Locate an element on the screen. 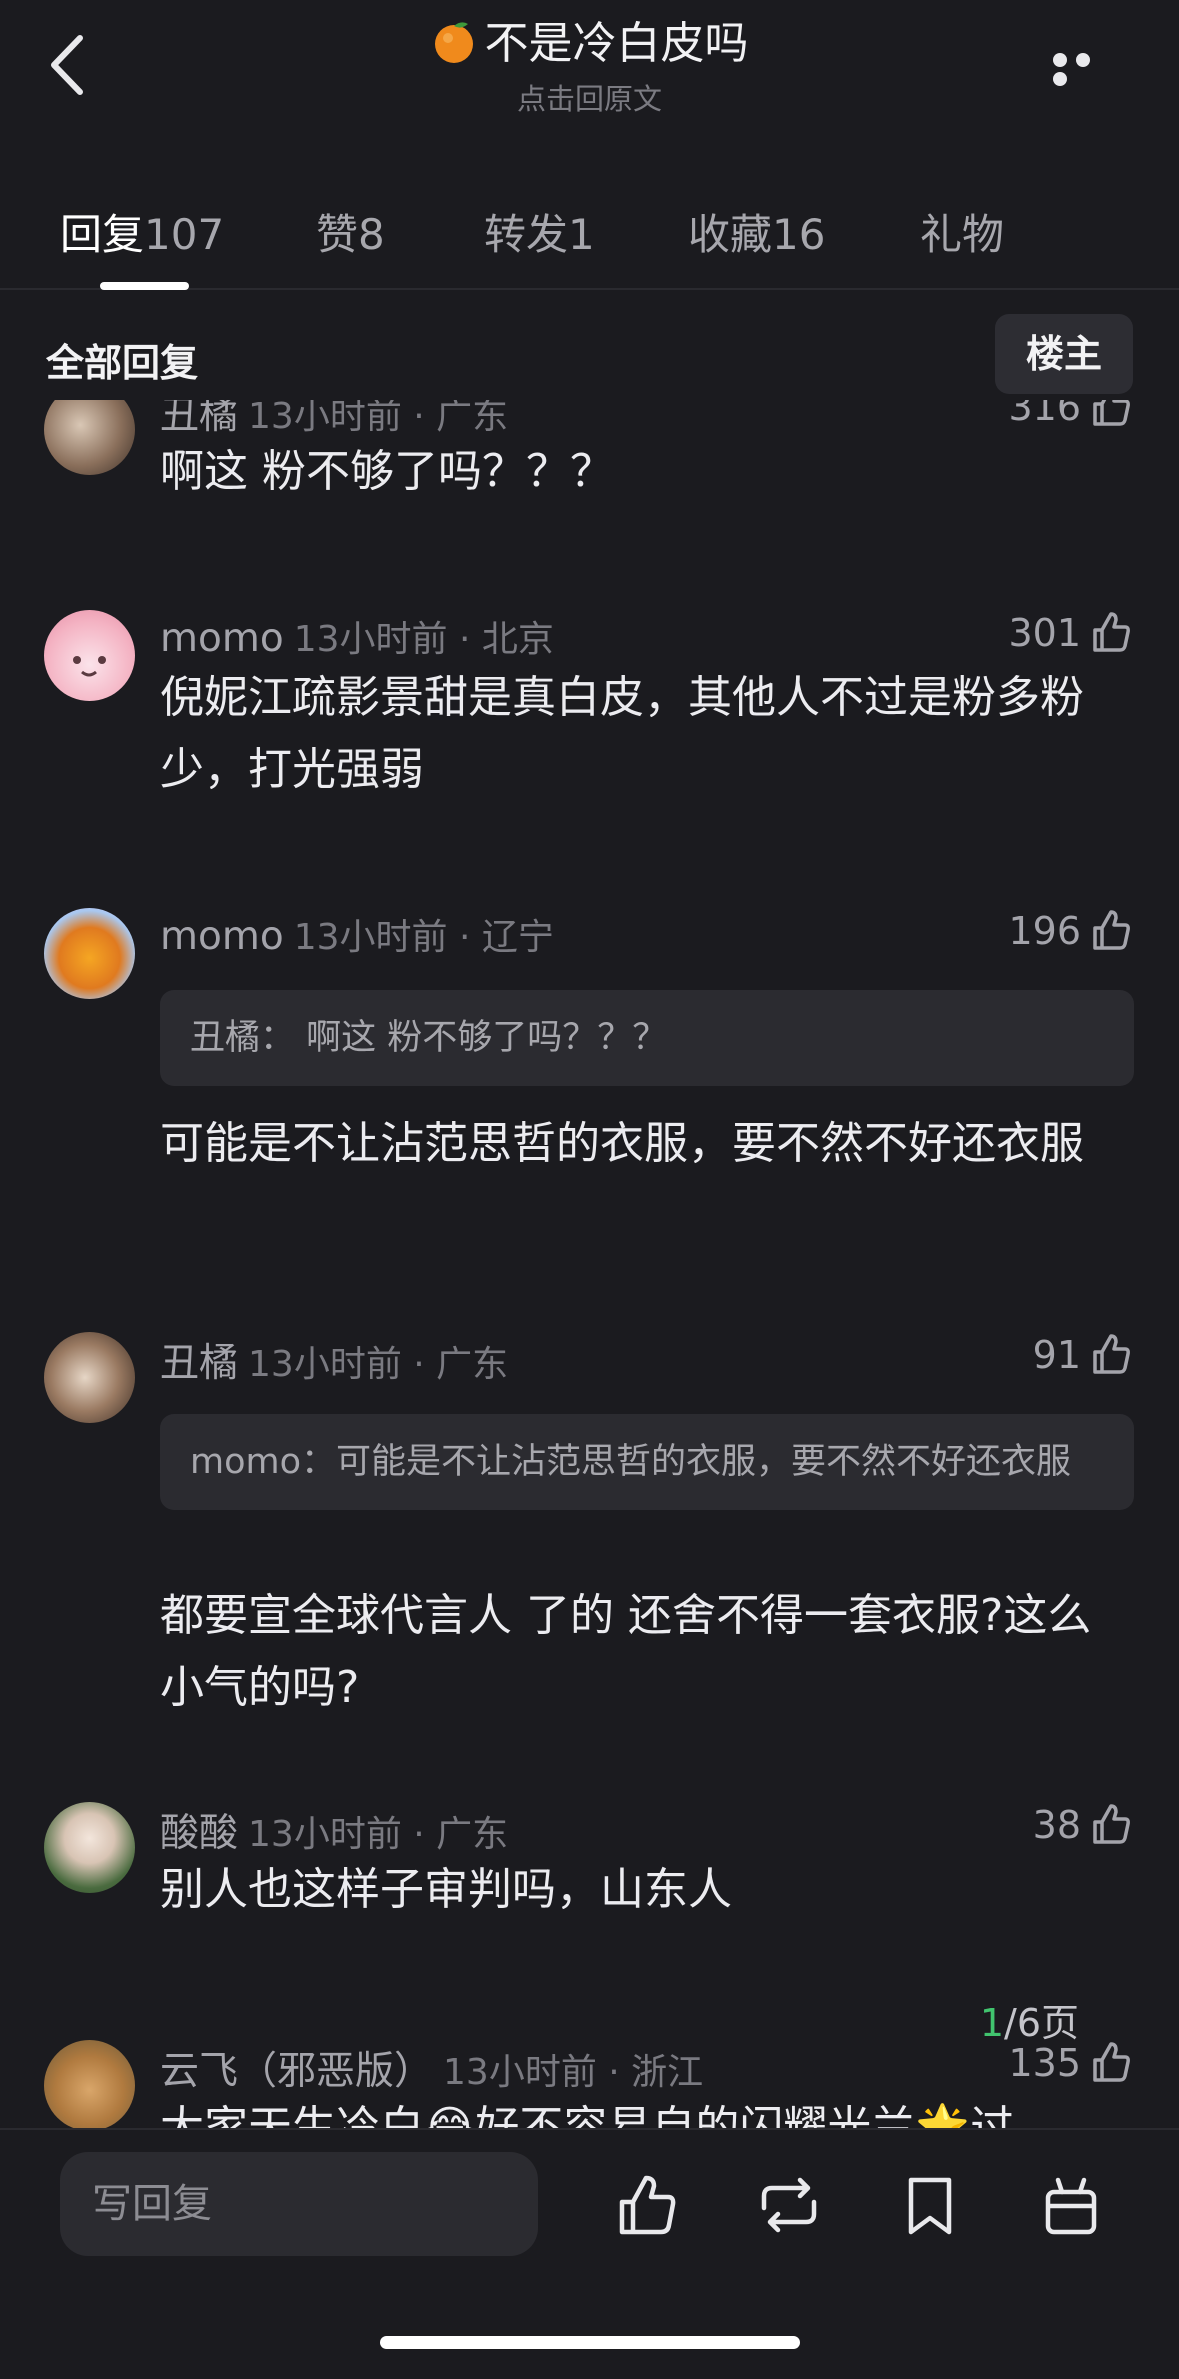 The height and width of the screenshot is (2379, 1179). comment-text: 别人也这样子审判吗，山东人 is located at coordinates (446, 1889).